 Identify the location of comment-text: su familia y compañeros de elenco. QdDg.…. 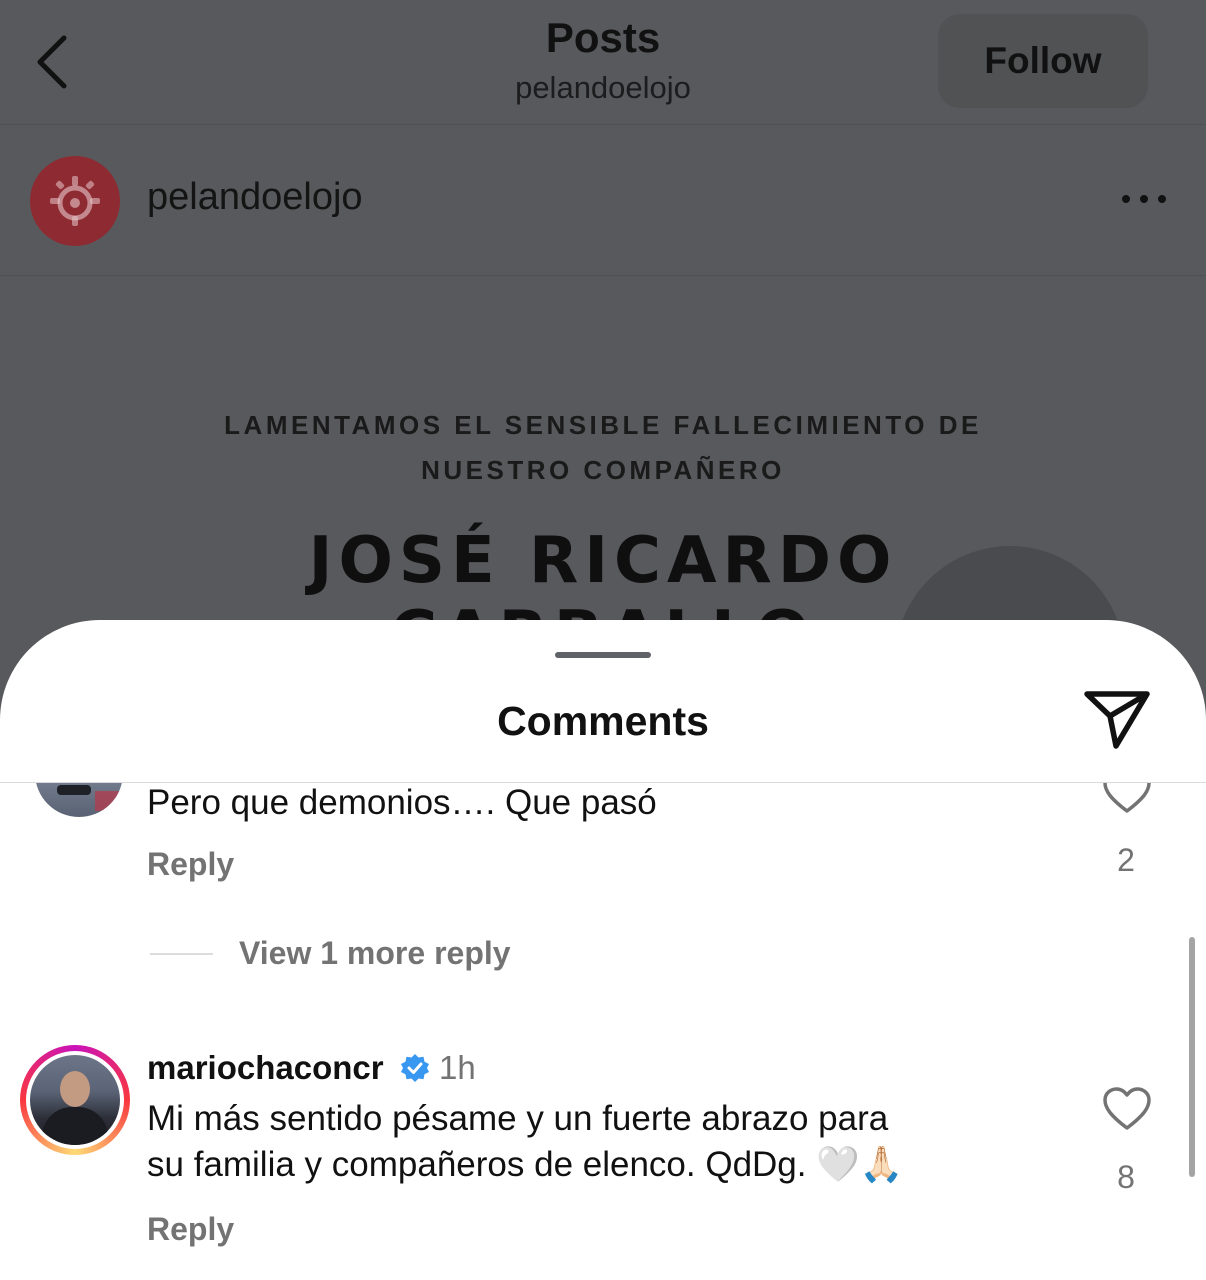
(525, 1164).